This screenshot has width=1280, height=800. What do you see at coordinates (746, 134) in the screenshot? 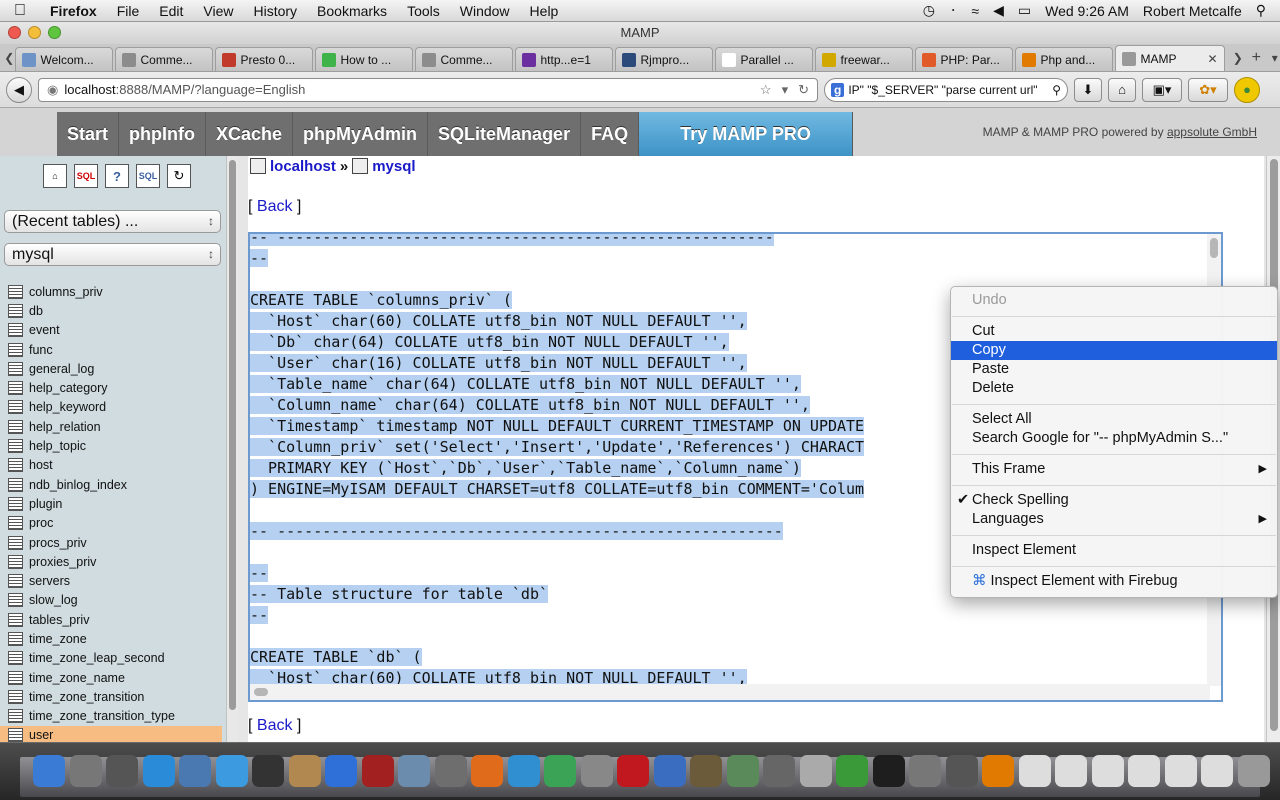
I see `mamp-tab-try-pro: Try MAMP PRO` at bounding box center [746, 134].